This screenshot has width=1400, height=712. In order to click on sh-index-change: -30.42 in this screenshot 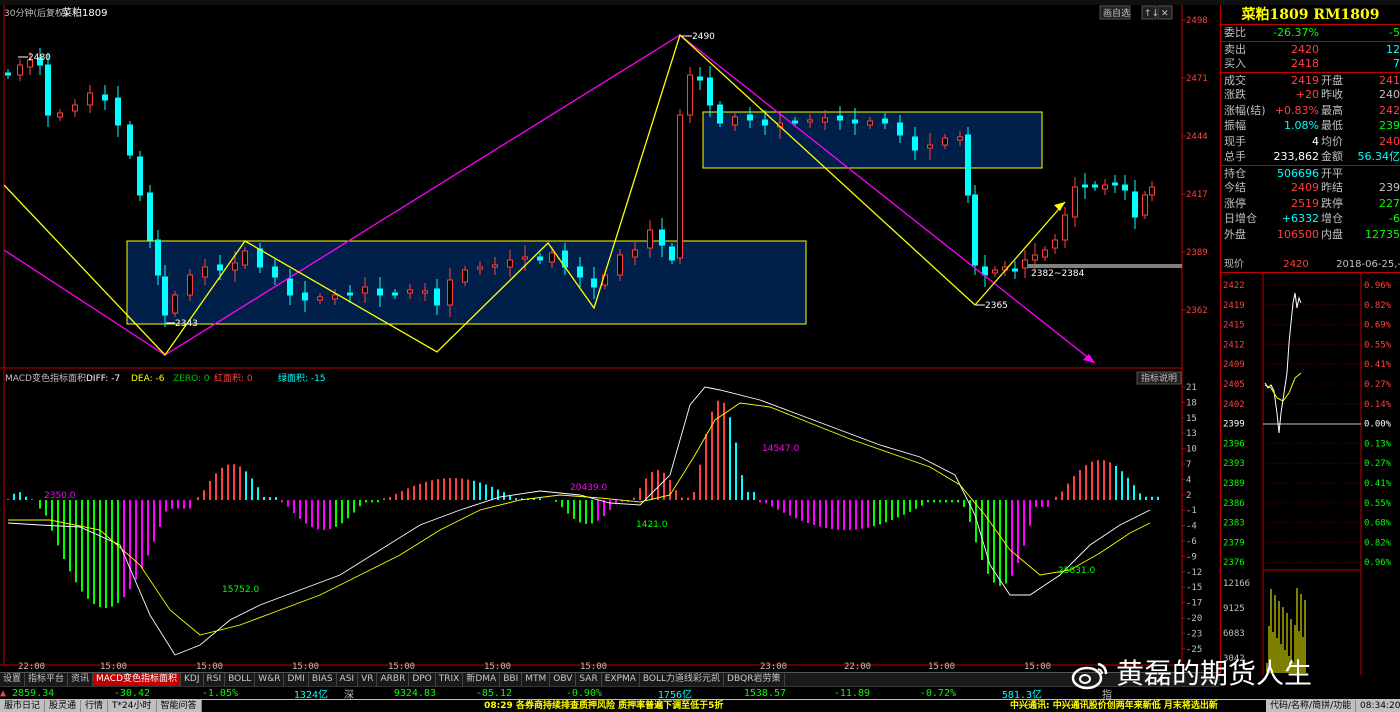, I will do `click(131, 693)`.